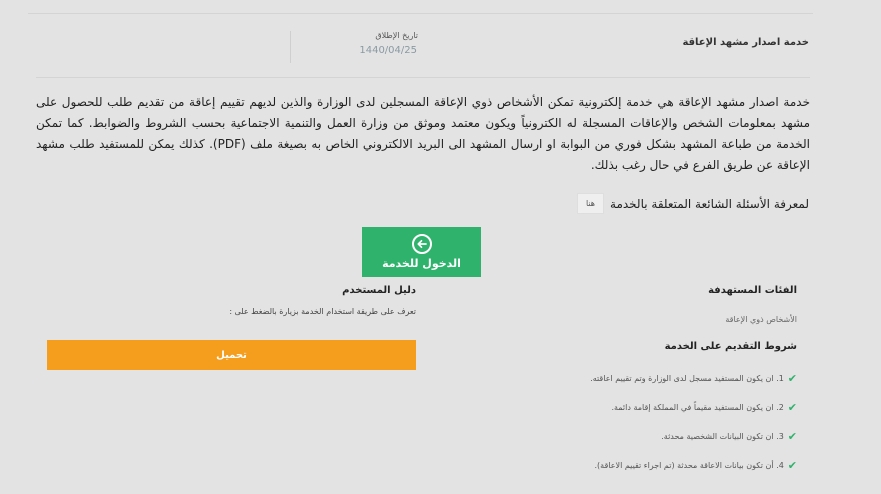 This screenshot has height=494, width=881. What do you see at coordinates (231, 355) in the screenshot?
I see `download-button: تحميل` at bounding box center [231, 355].